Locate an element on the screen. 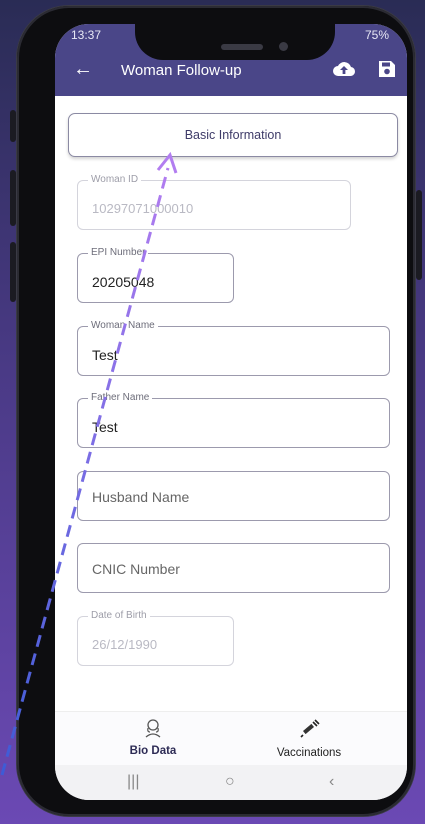  date-of-birth-field: Date of Birth 26/12/1990 is located at coordinates (155, 638).